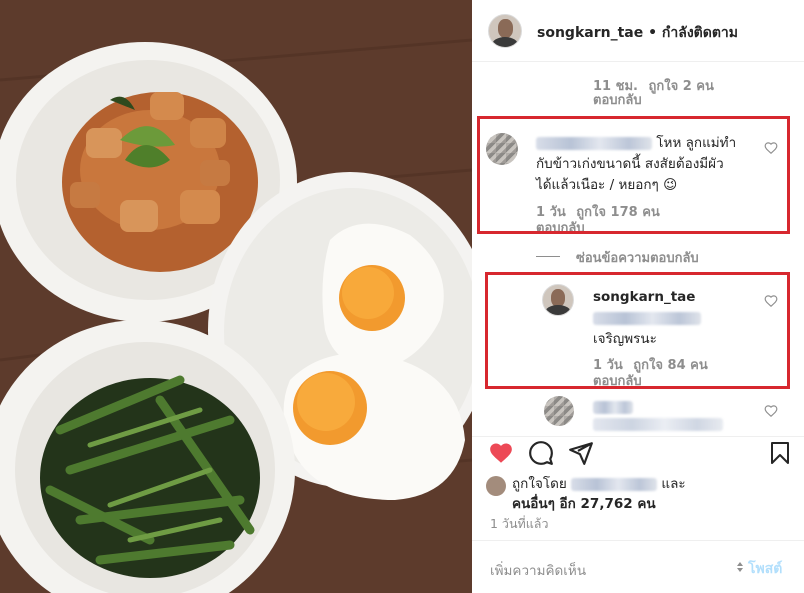 Image resolution: width=804 pixels, height=593 pixels. Describe the element at coordinates (740, 567) in the screenshot. I see `arrow-updown-icon` at that location.